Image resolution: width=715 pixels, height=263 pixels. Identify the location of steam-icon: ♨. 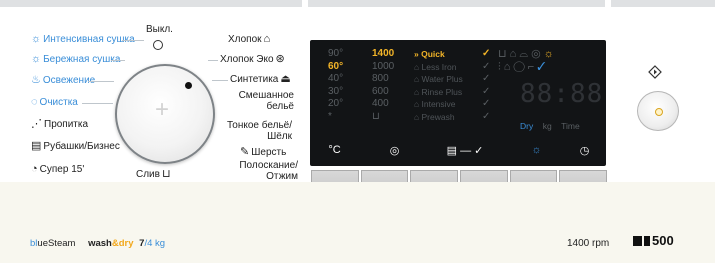
(36, 80).